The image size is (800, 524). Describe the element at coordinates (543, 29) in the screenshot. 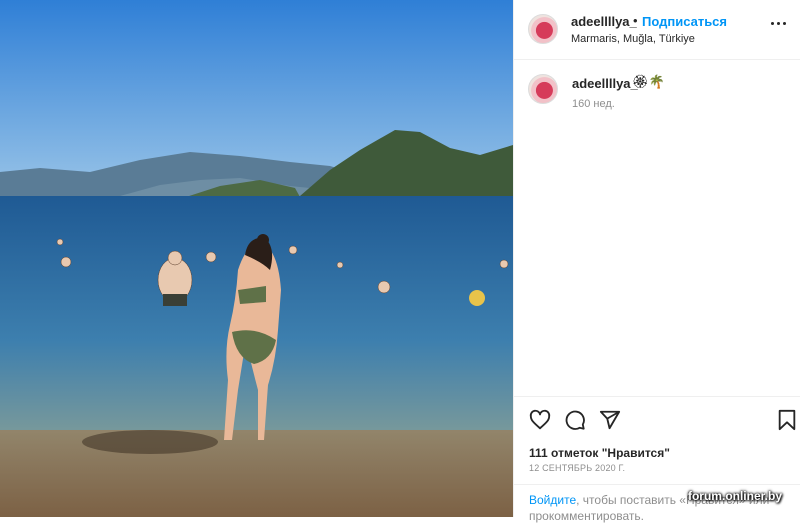

I see `avatar` at that location.